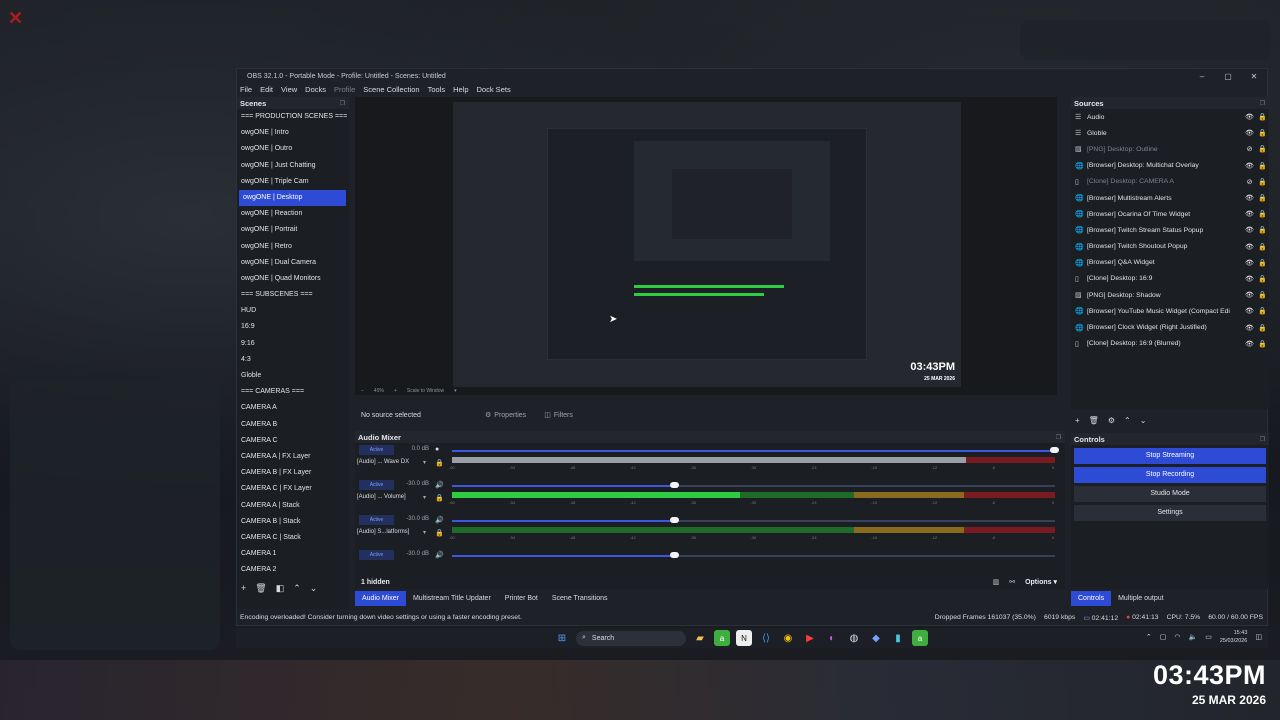 Image resolution: width=1280 pixels, height=720 pixels. I want to click on options-button: Options ▾, so click(1041, 582).